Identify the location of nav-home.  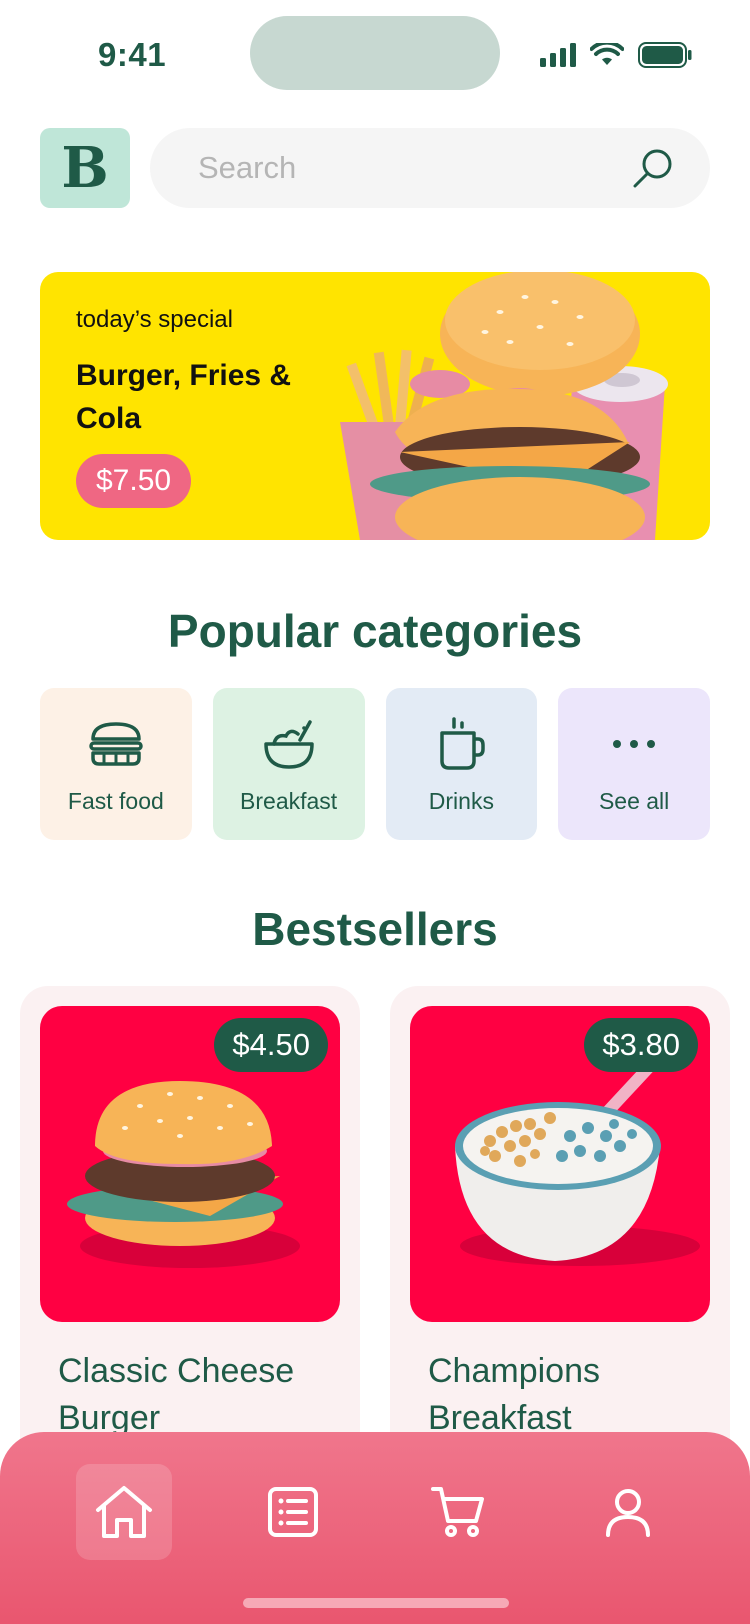
(124, 1512).